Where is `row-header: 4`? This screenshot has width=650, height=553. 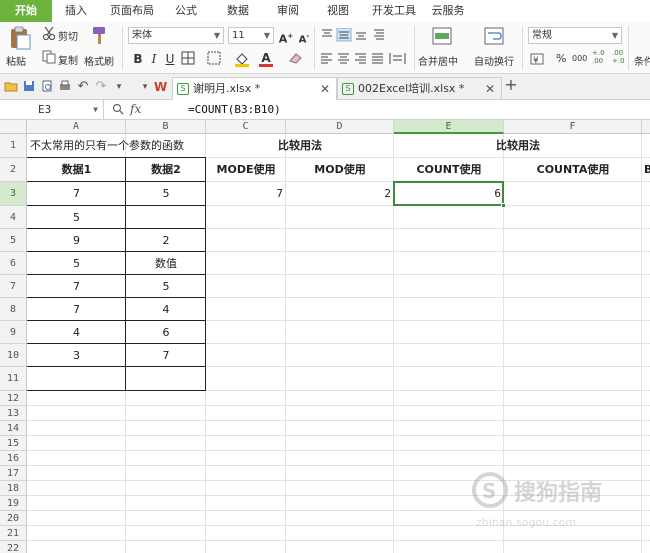
row-header: 4 is located at coordinates (13, 217).